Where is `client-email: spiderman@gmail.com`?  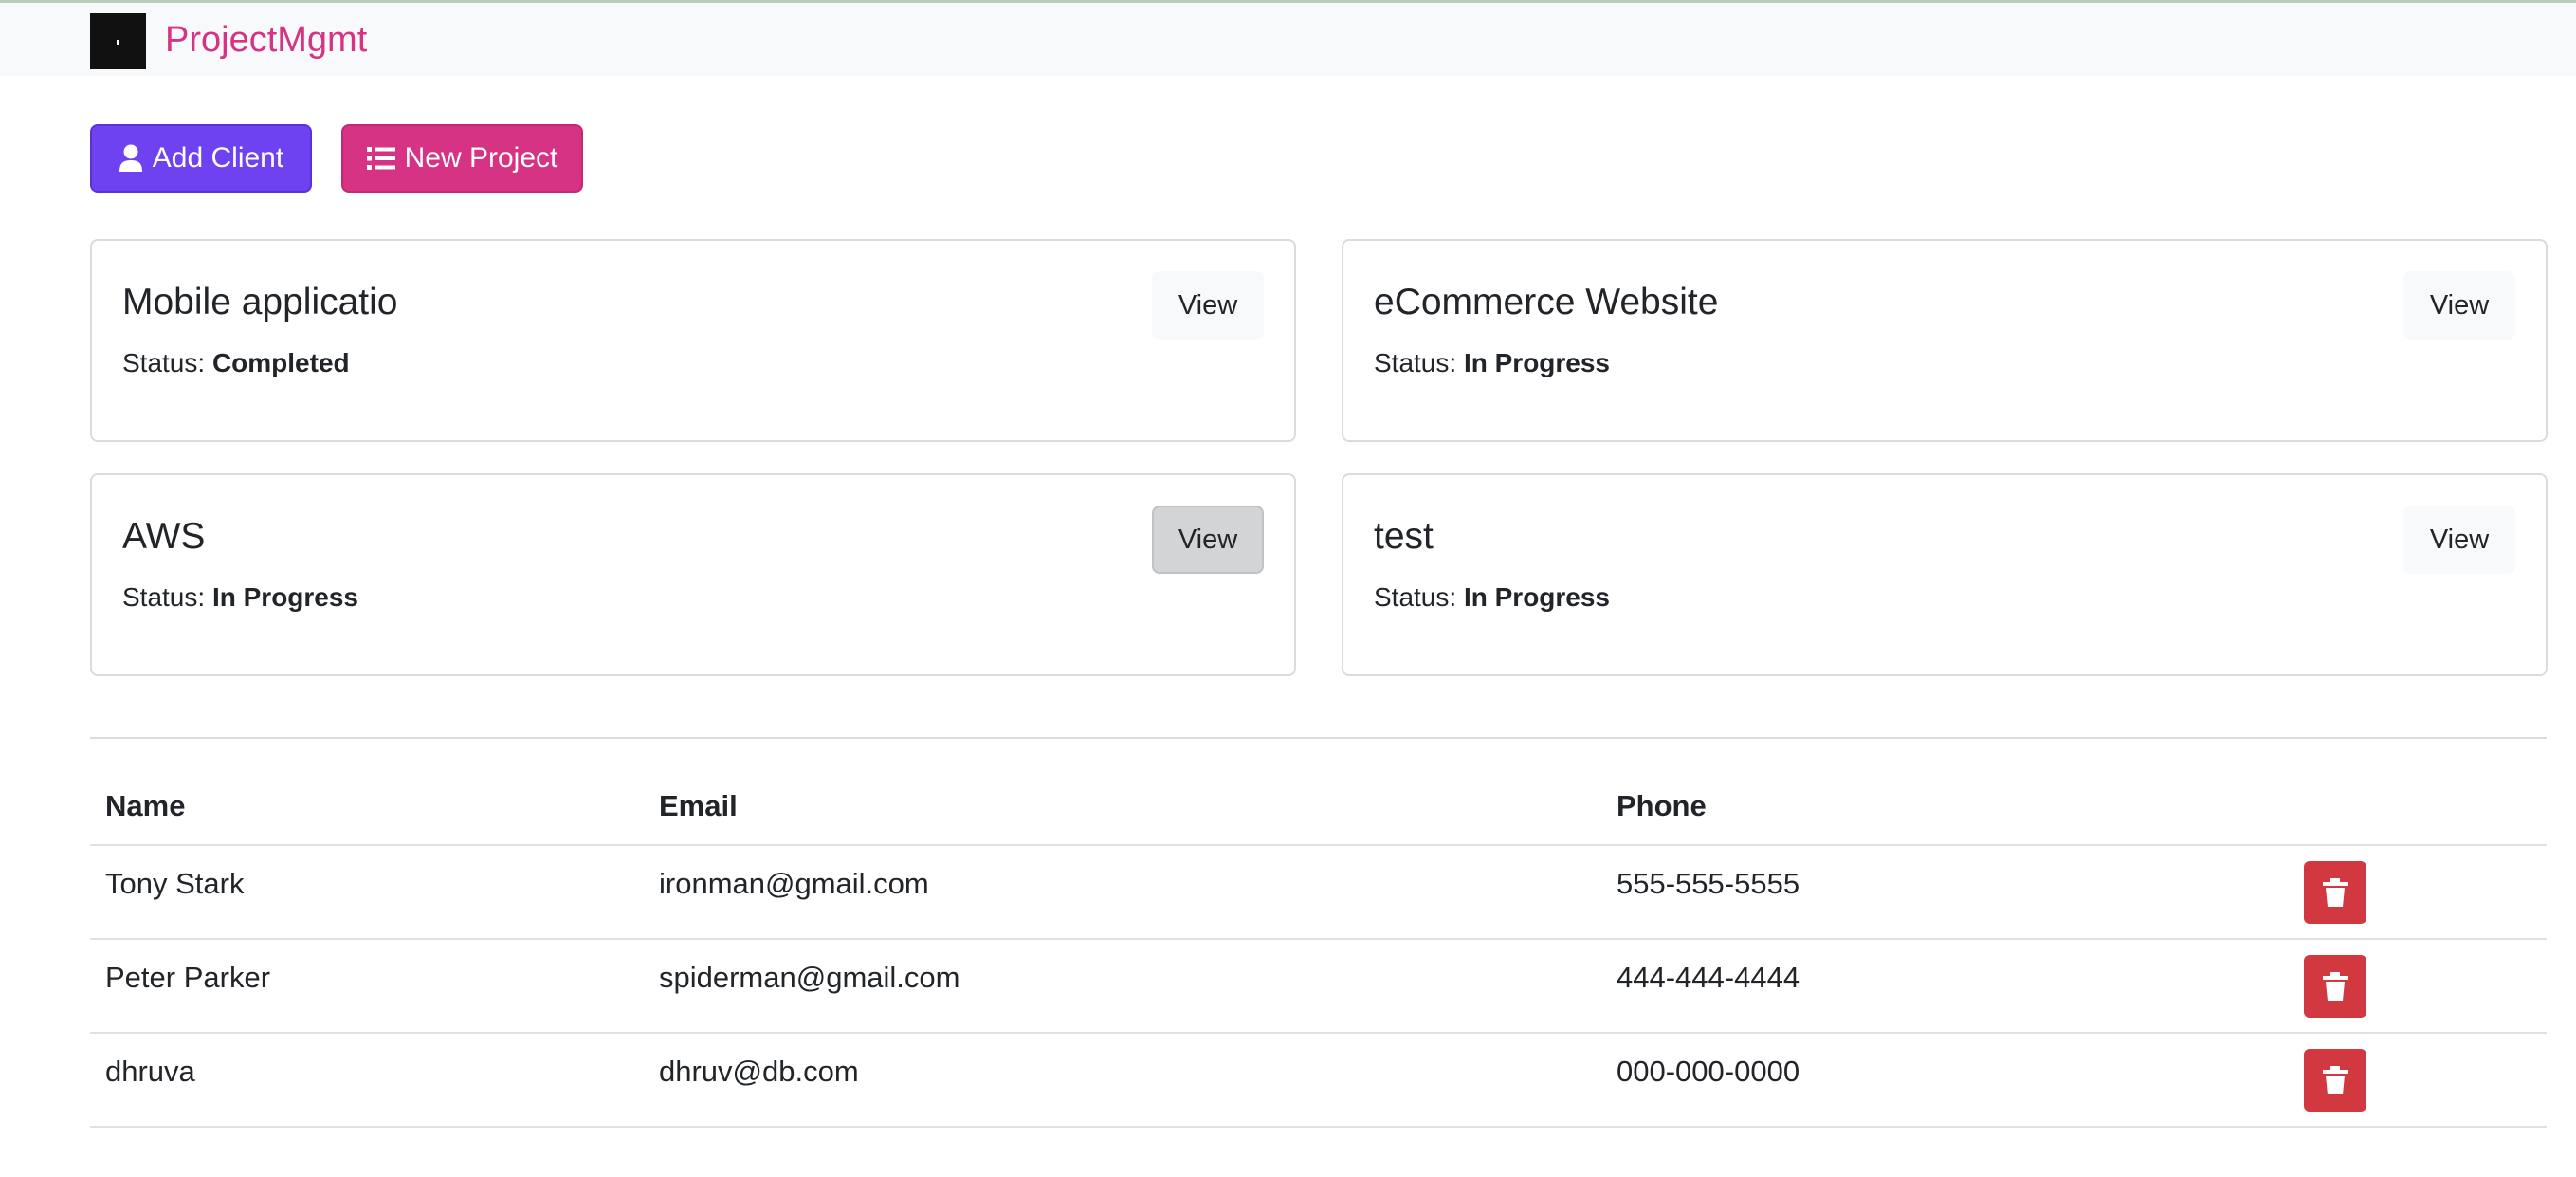
client-email: spiderman@gmail.com is located at coordinates (809, 977).